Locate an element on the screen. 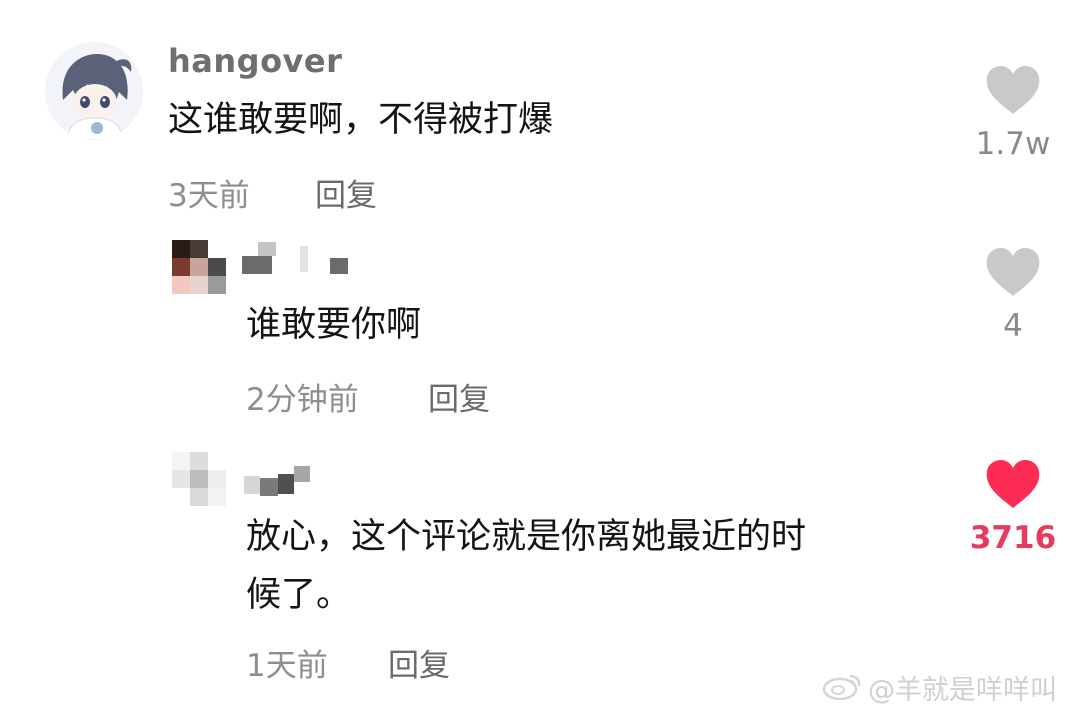  comment-username: hangover is located at coordinates (255, 61).